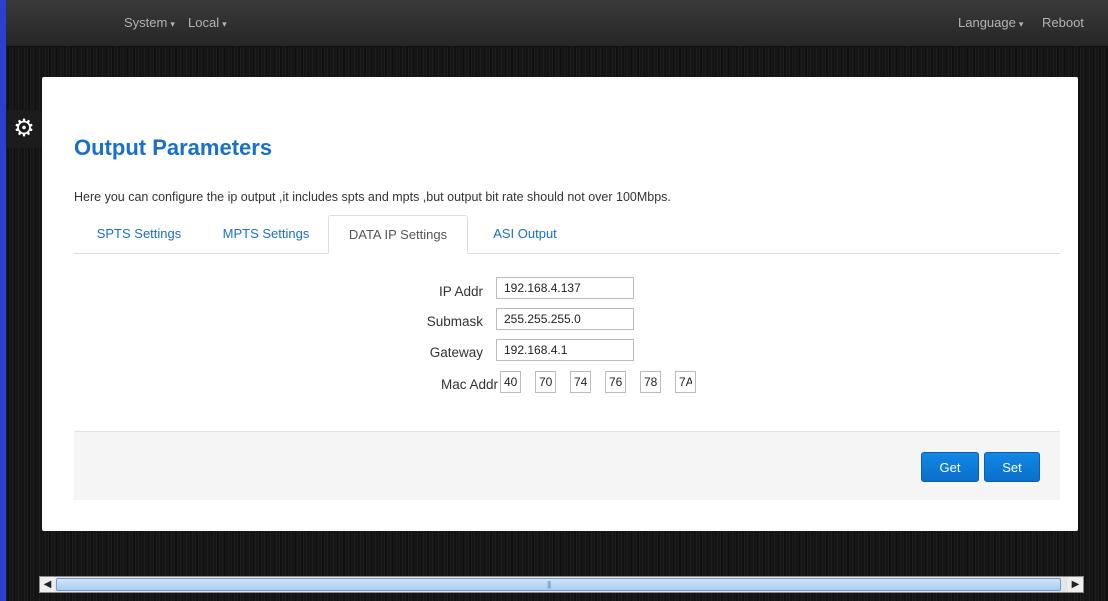 The width and height of the screenshot is (1108, 601). I want to click on gear-icon: ⚙, so click(24, 128).